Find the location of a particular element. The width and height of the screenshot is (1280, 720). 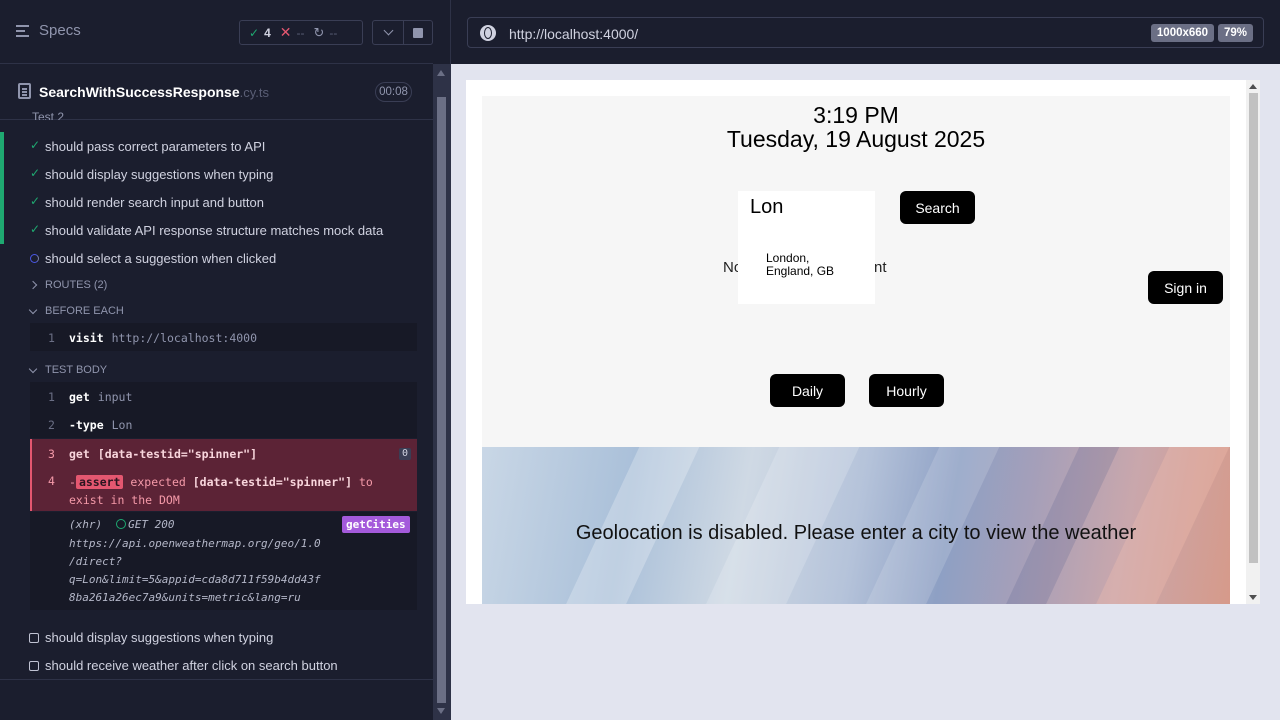

command-type: 2 -type Lon is located at coordinates (223, 424).